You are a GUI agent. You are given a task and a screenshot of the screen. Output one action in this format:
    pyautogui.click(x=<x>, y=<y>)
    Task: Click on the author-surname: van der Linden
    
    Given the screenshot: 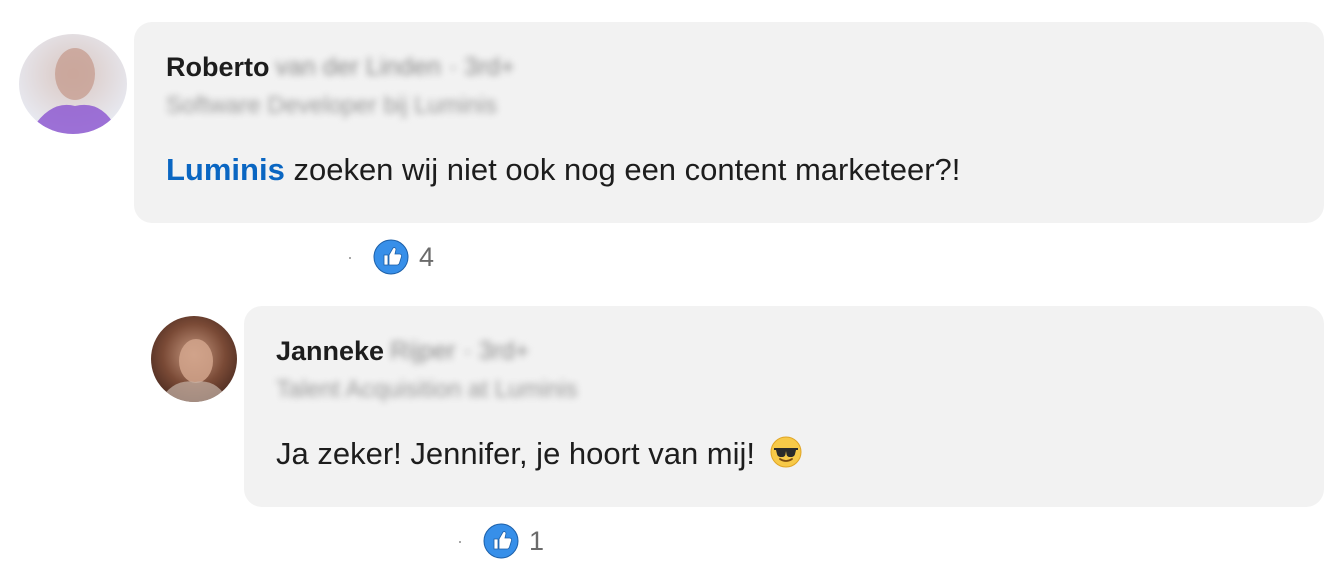 What is the action you would take?
    pyautogui.click(x=358, y=67)
    